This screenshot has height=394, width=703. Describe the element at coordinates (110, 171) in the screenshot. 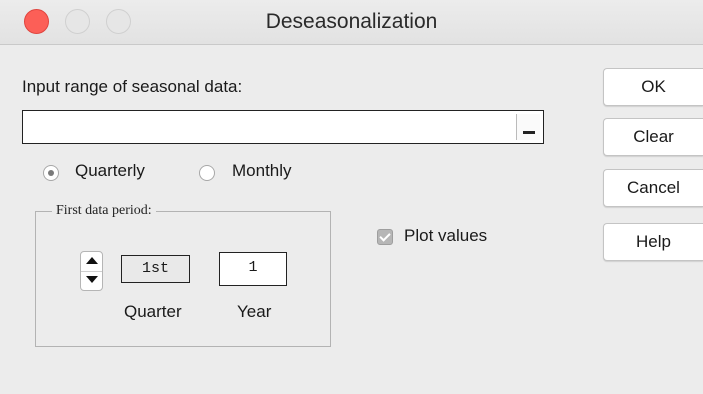

I see `radio-quarterly-label: Quarterly` at that location.